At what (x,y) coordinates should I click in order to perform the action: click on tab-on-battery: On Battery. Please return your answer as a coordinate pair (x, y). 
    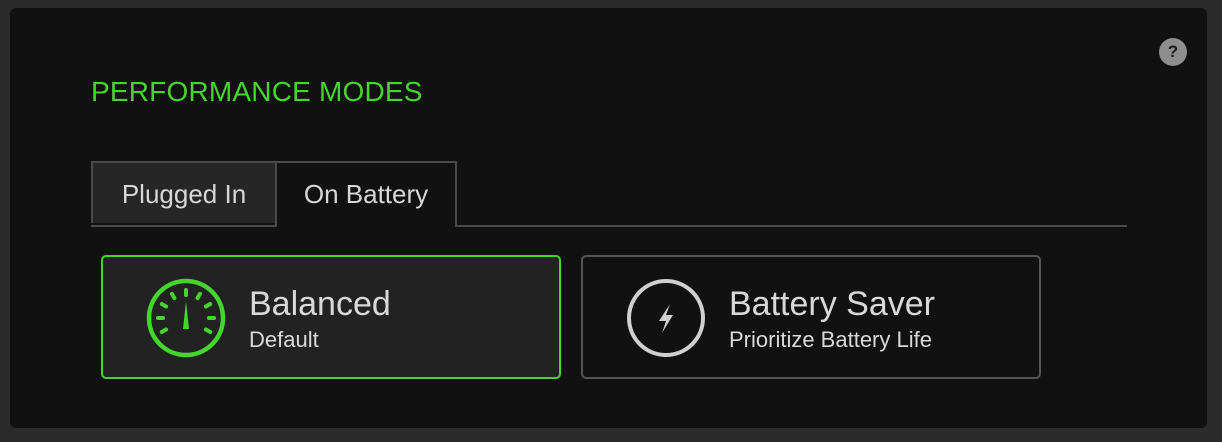
    Looking at the image, I should click on (366, 194).